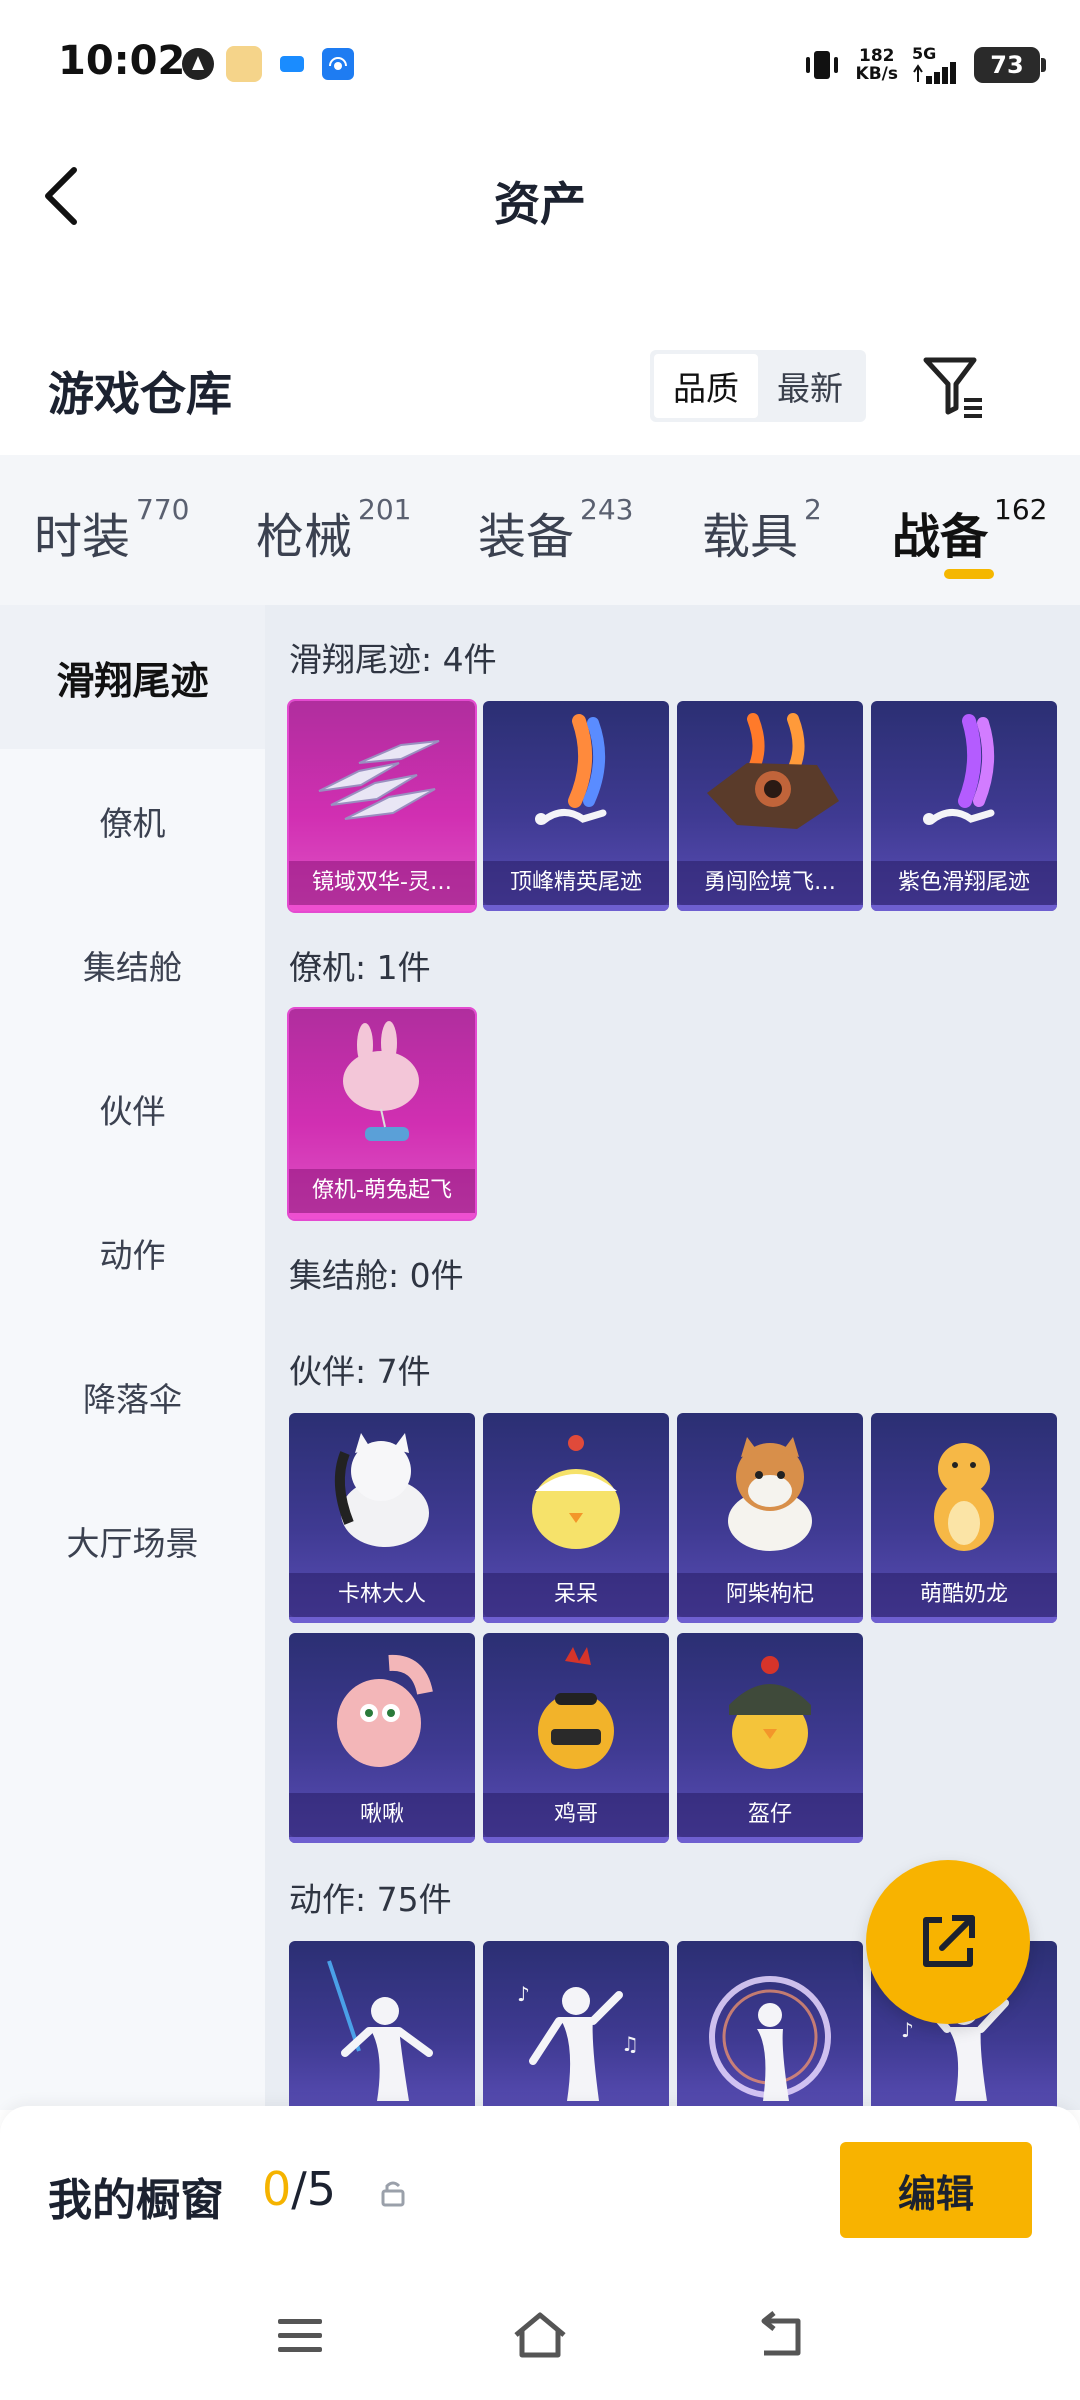 This screenshot has width=1080, height=2400. Describe the element at coordinates (360, 1371) in the screenshot. I see `group-title-companion: 伙伴: 7件` at that location.